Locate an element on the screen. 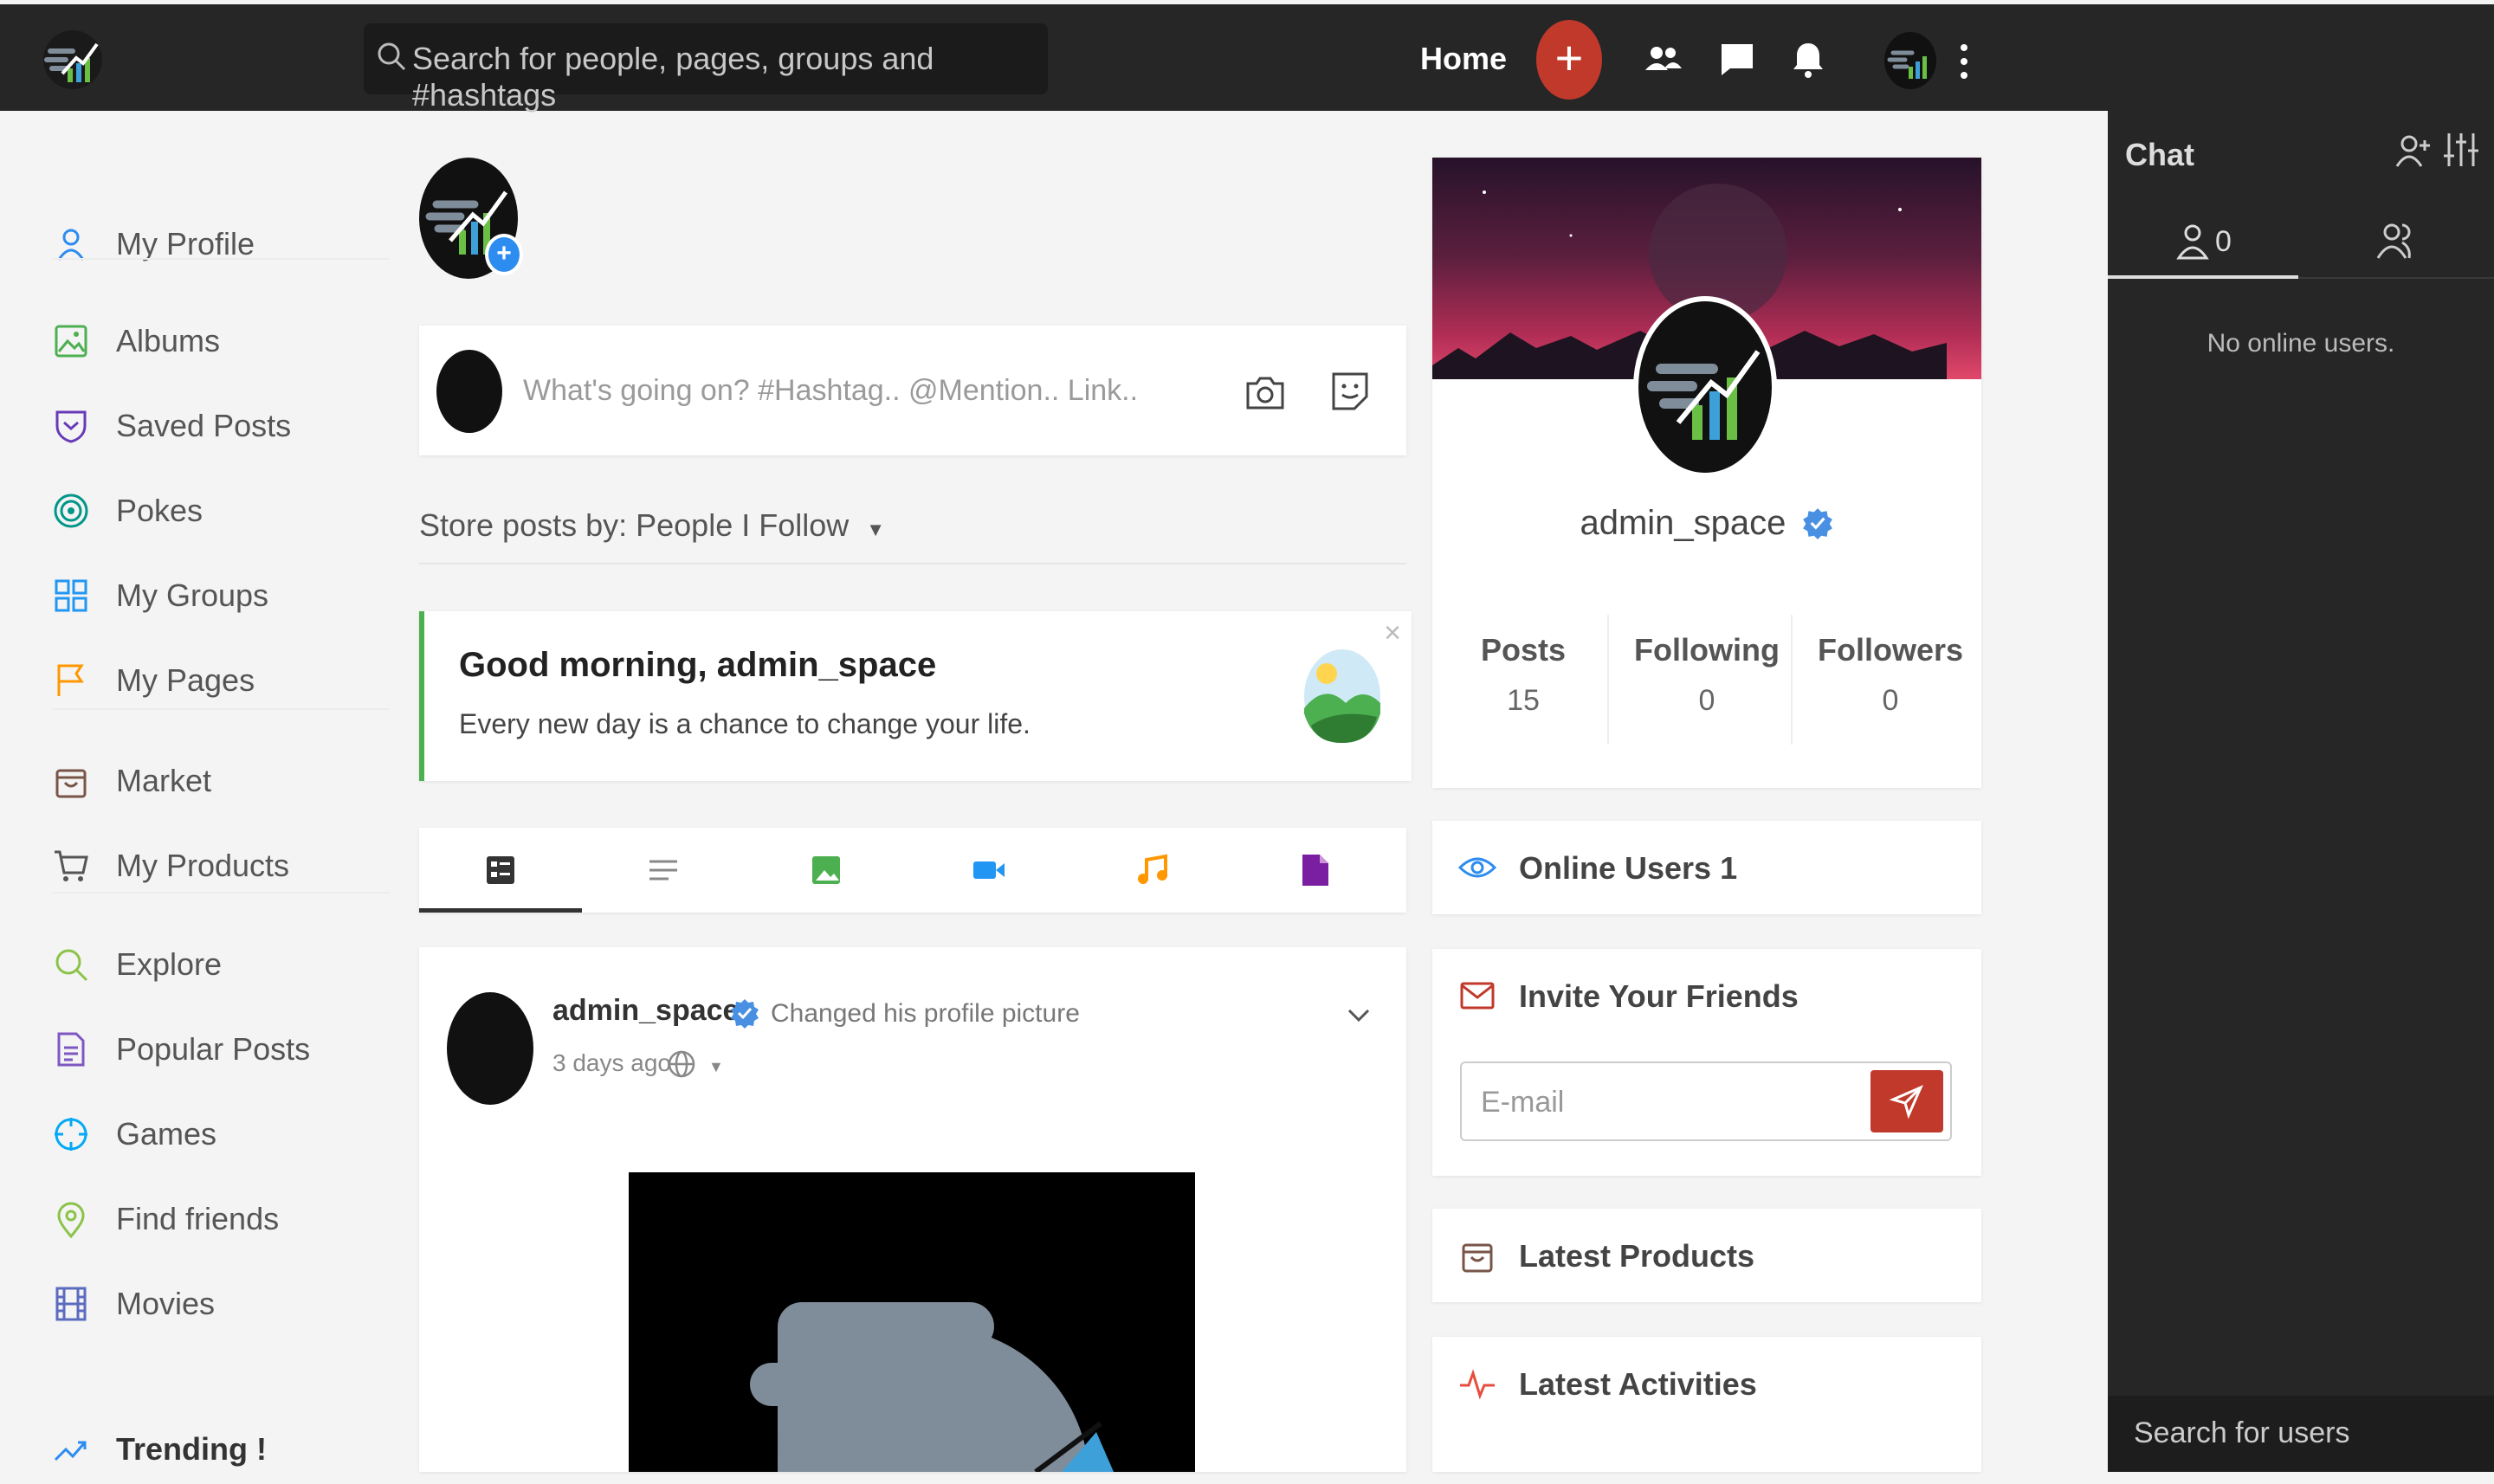 The image size is (2494, 1484). latest-activities-widget: Latest Activities is located at coordinates (1706, 1404).